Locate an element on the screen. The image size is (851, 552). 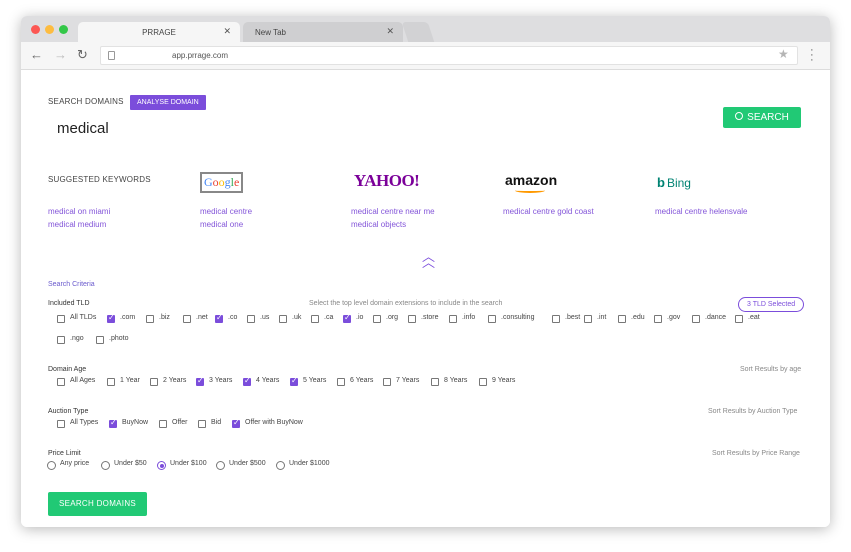
maximize-window-button is located at coordinates (63, 29).